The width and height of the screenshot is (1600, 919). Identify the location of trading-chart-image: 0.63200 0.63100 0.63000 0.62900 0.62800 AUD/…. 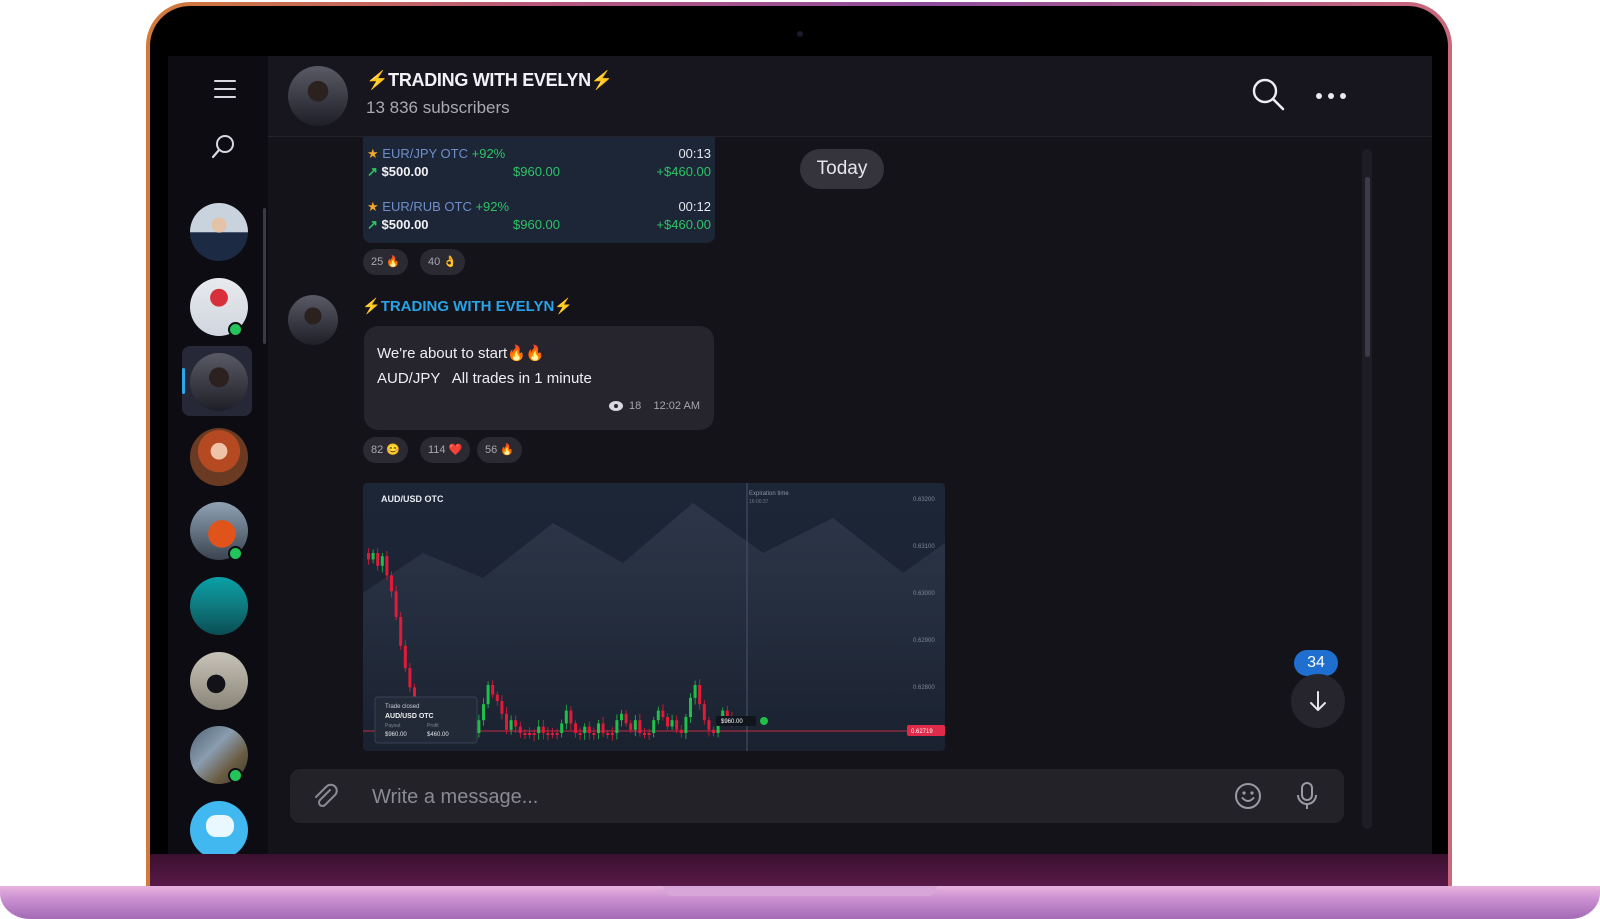
(654, 617).